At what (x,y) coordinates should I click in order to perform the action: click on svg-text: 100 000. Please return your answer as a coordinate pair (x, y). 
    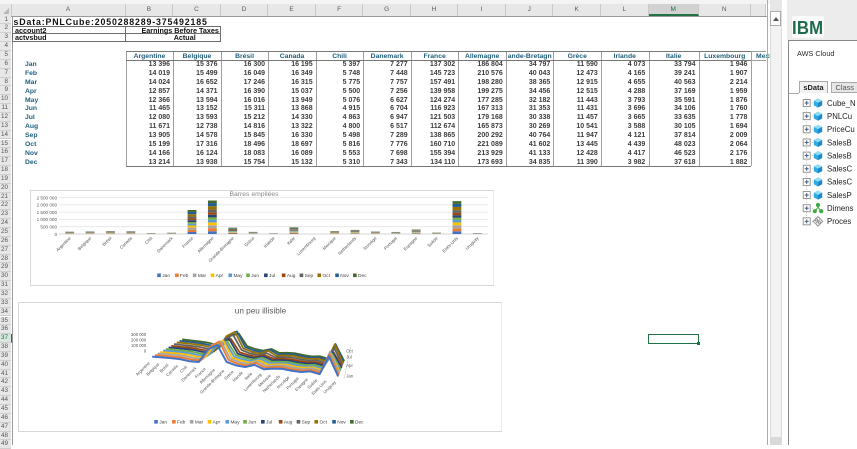
    Looking at the image, I should click on (139, 345).